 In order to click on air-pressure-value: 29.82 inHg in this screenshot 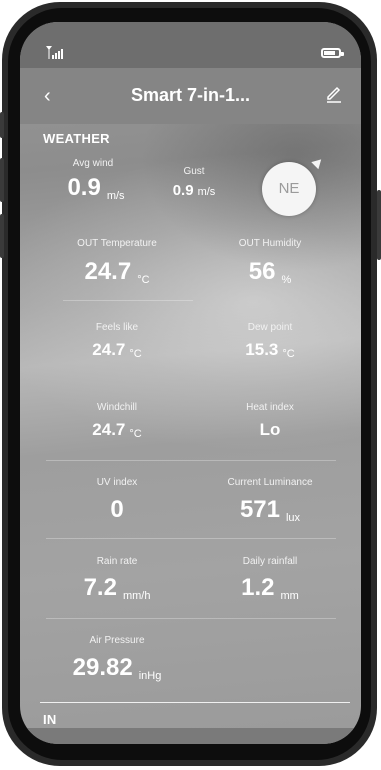, I will do `click(117, 668)`.